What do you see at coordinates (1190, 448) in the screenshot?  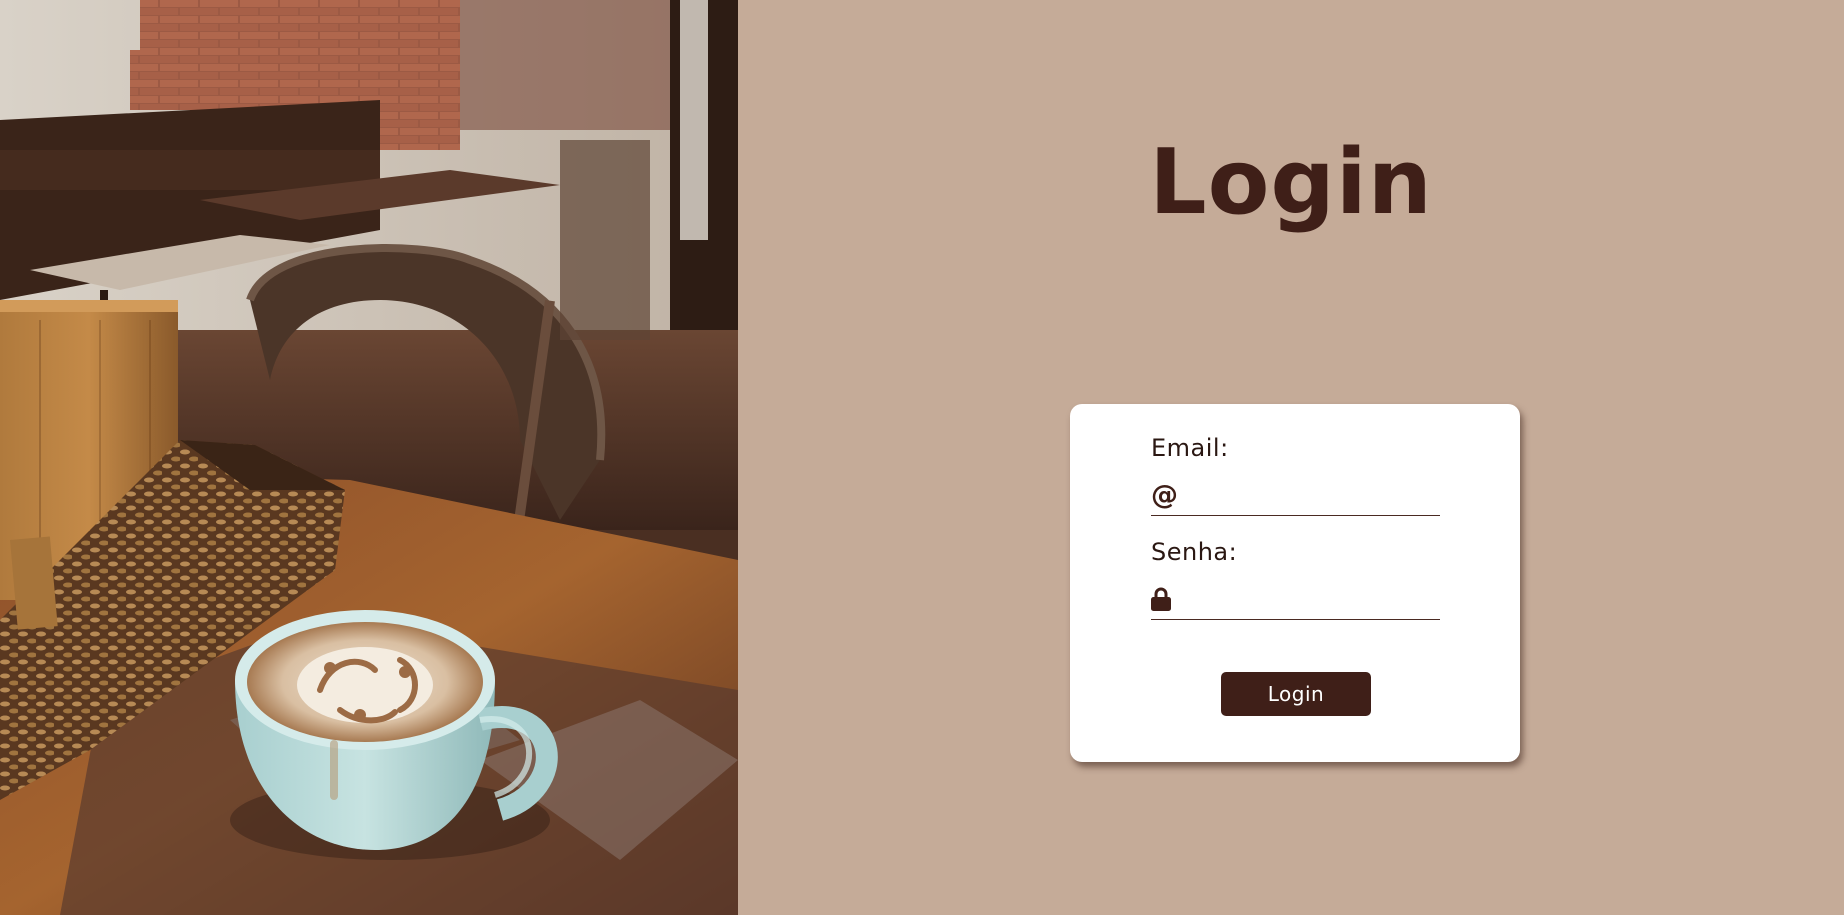 I see `email-label: Email:` at bounding box center [1190, 448].